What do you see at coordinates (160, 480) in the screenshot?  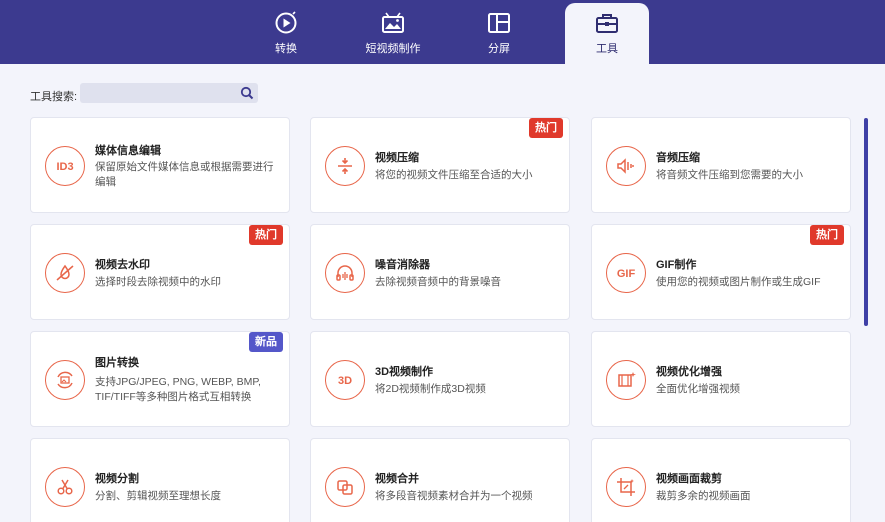 I see `tool-card-video-split: 视频分割 分割、剪辑视频至理想长度` at bounding box center [160, 480].